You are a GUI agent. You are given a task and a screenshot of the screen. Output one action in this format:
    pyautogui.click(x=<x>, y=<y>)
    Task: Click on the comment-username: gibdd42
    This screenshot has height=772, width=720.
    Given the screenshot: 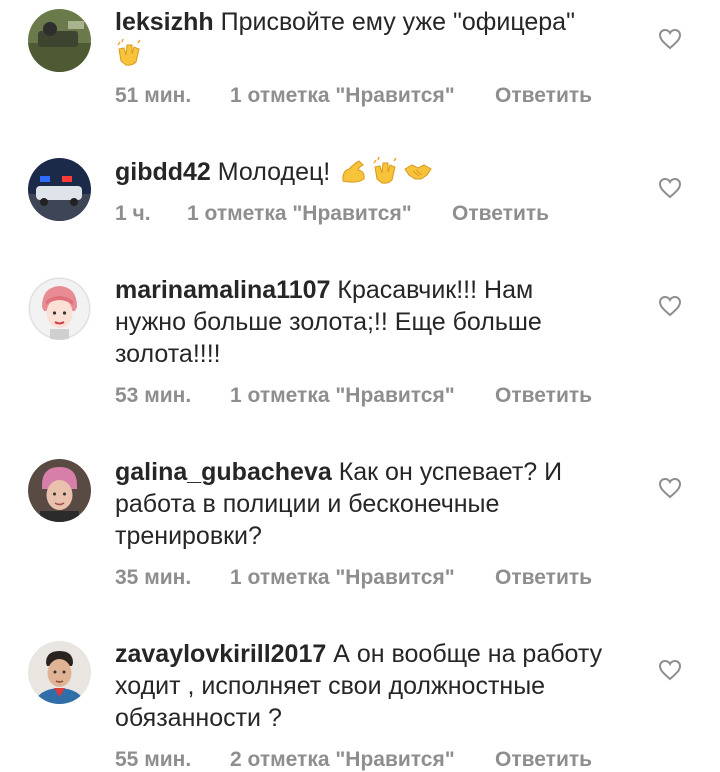 What is the action you would take?
    pyautogui.click(x=163, y=172)
    